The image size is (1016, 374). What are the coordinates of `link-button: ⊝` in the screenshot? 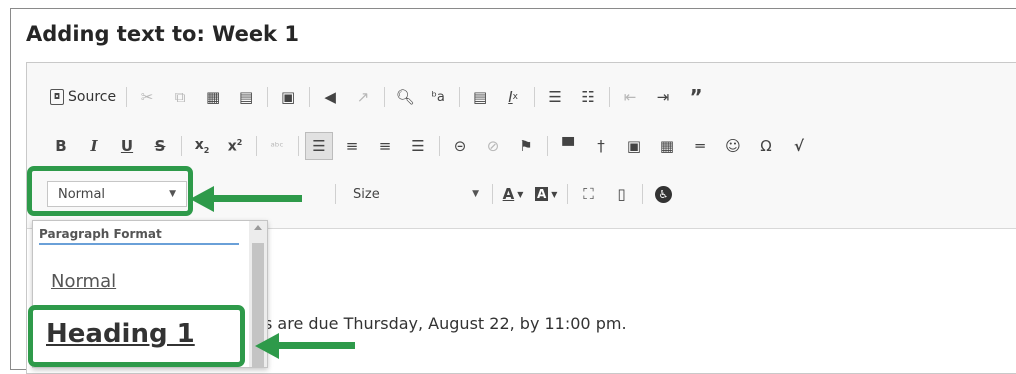 It's located at (460, 146).